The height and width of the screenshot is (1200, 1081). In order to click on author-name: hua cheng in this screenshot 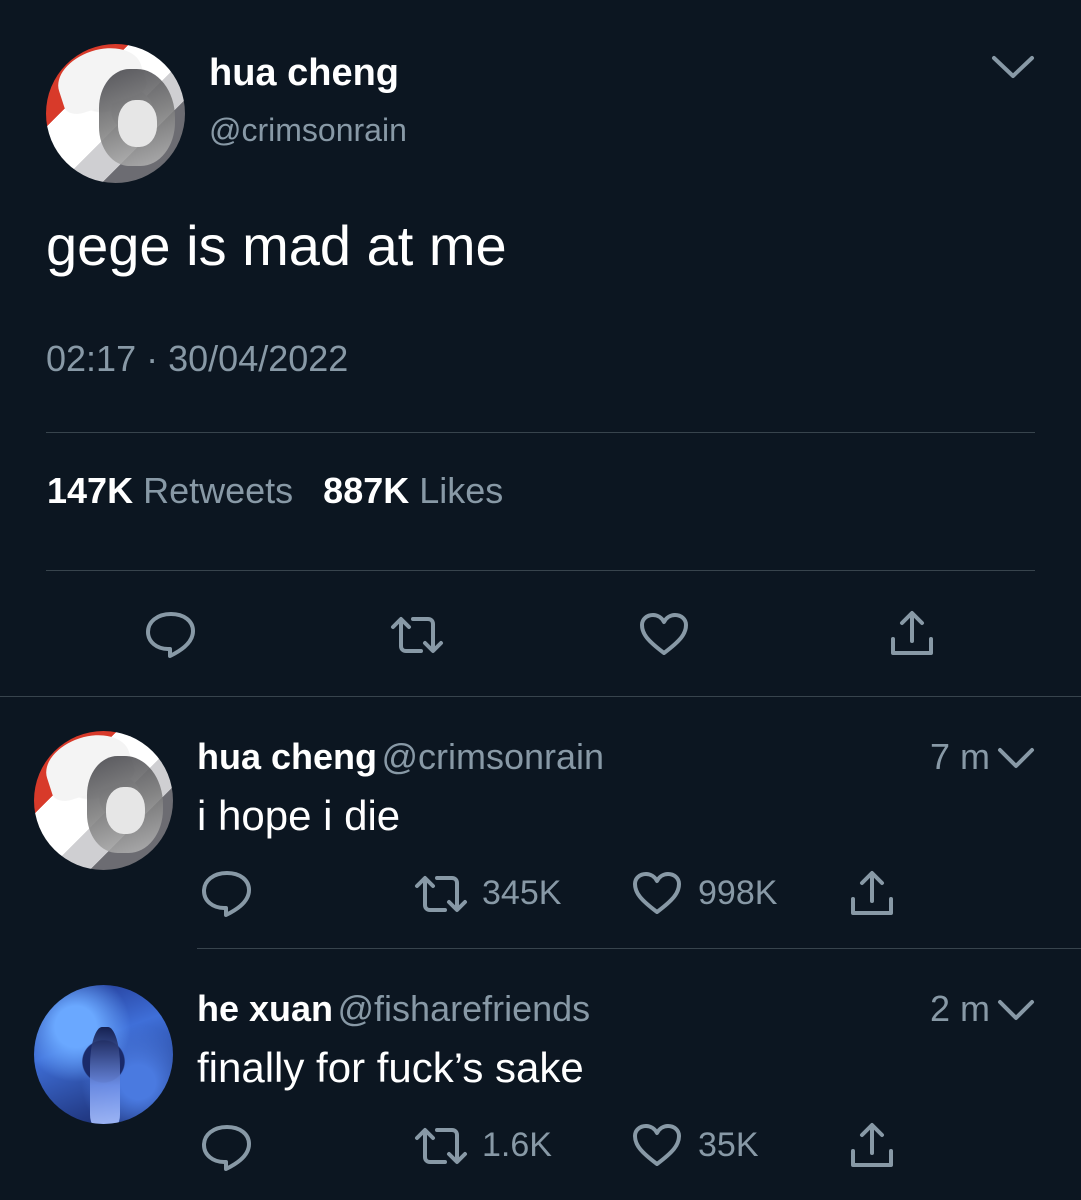, I will do `click(304, 73)`.